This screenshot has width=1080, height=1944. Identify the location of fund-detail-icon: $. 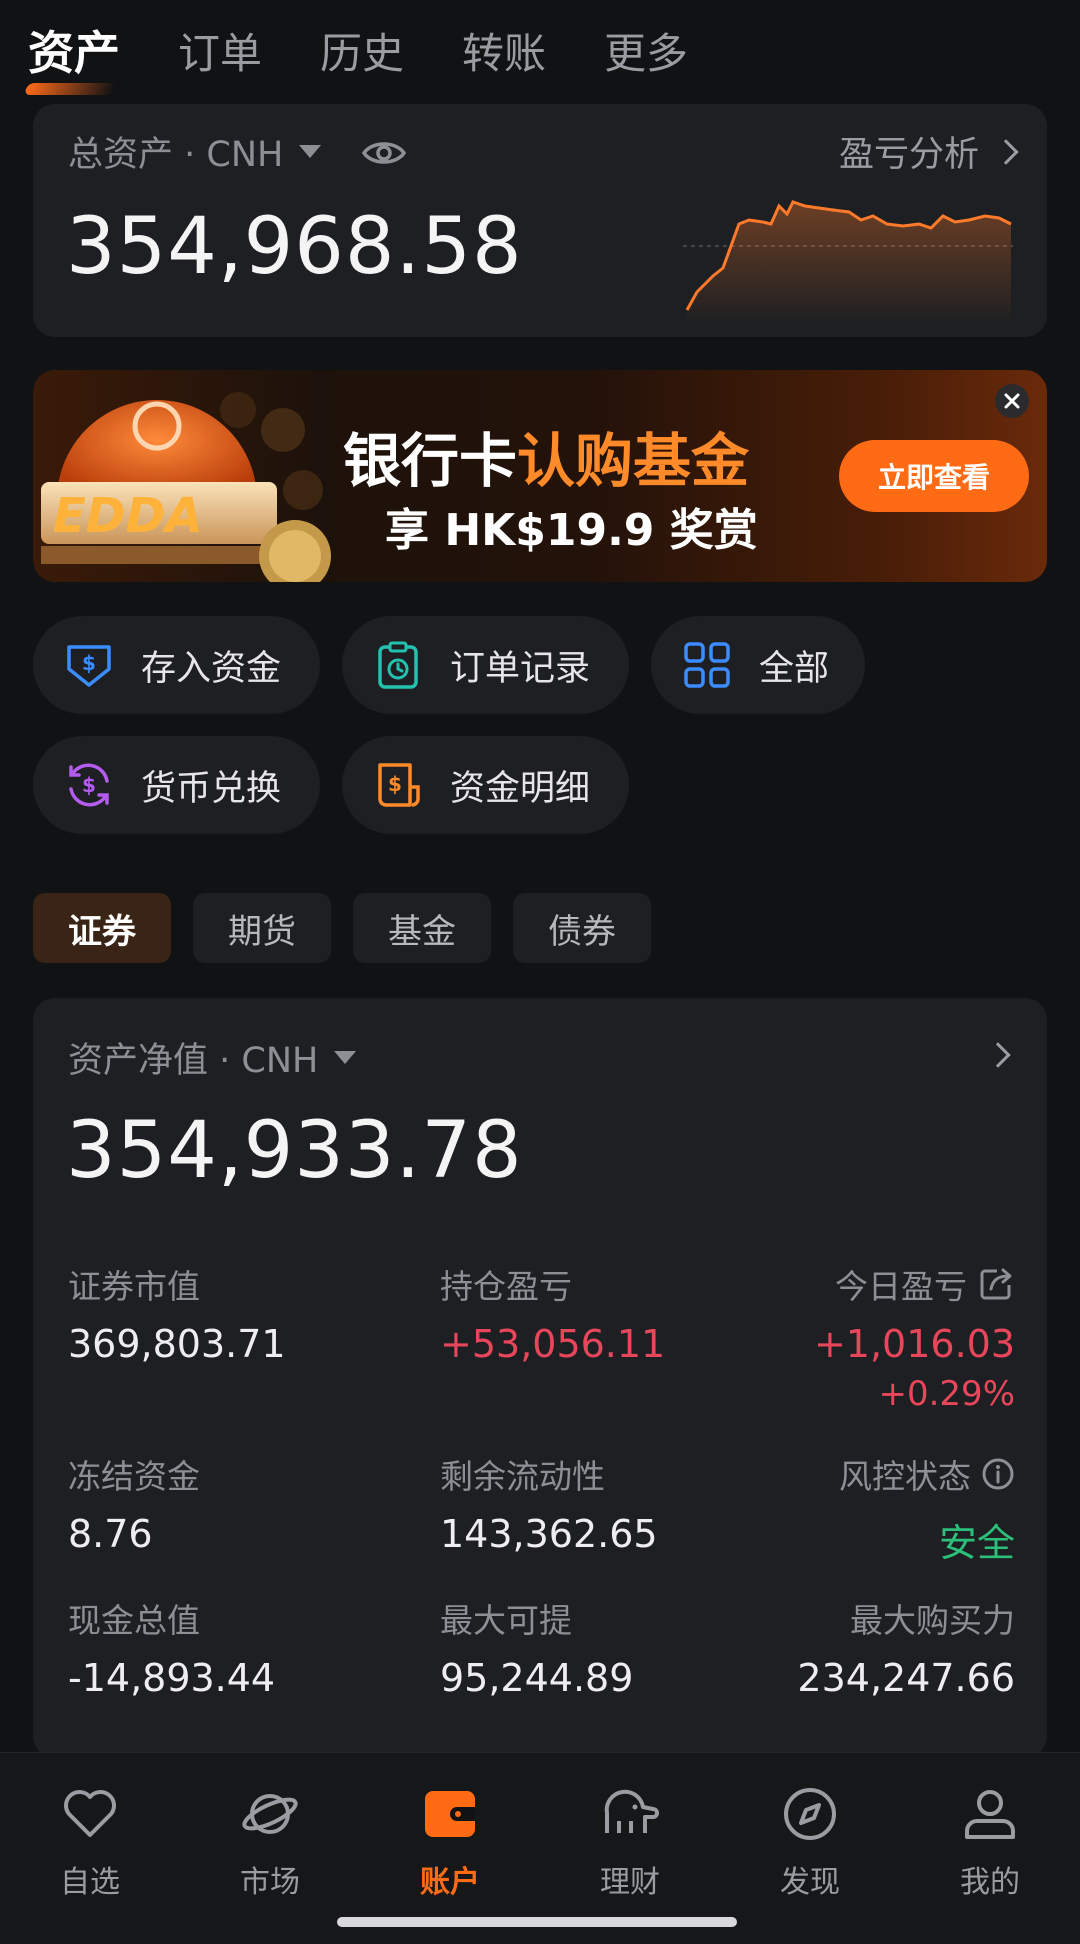
(399, 785).